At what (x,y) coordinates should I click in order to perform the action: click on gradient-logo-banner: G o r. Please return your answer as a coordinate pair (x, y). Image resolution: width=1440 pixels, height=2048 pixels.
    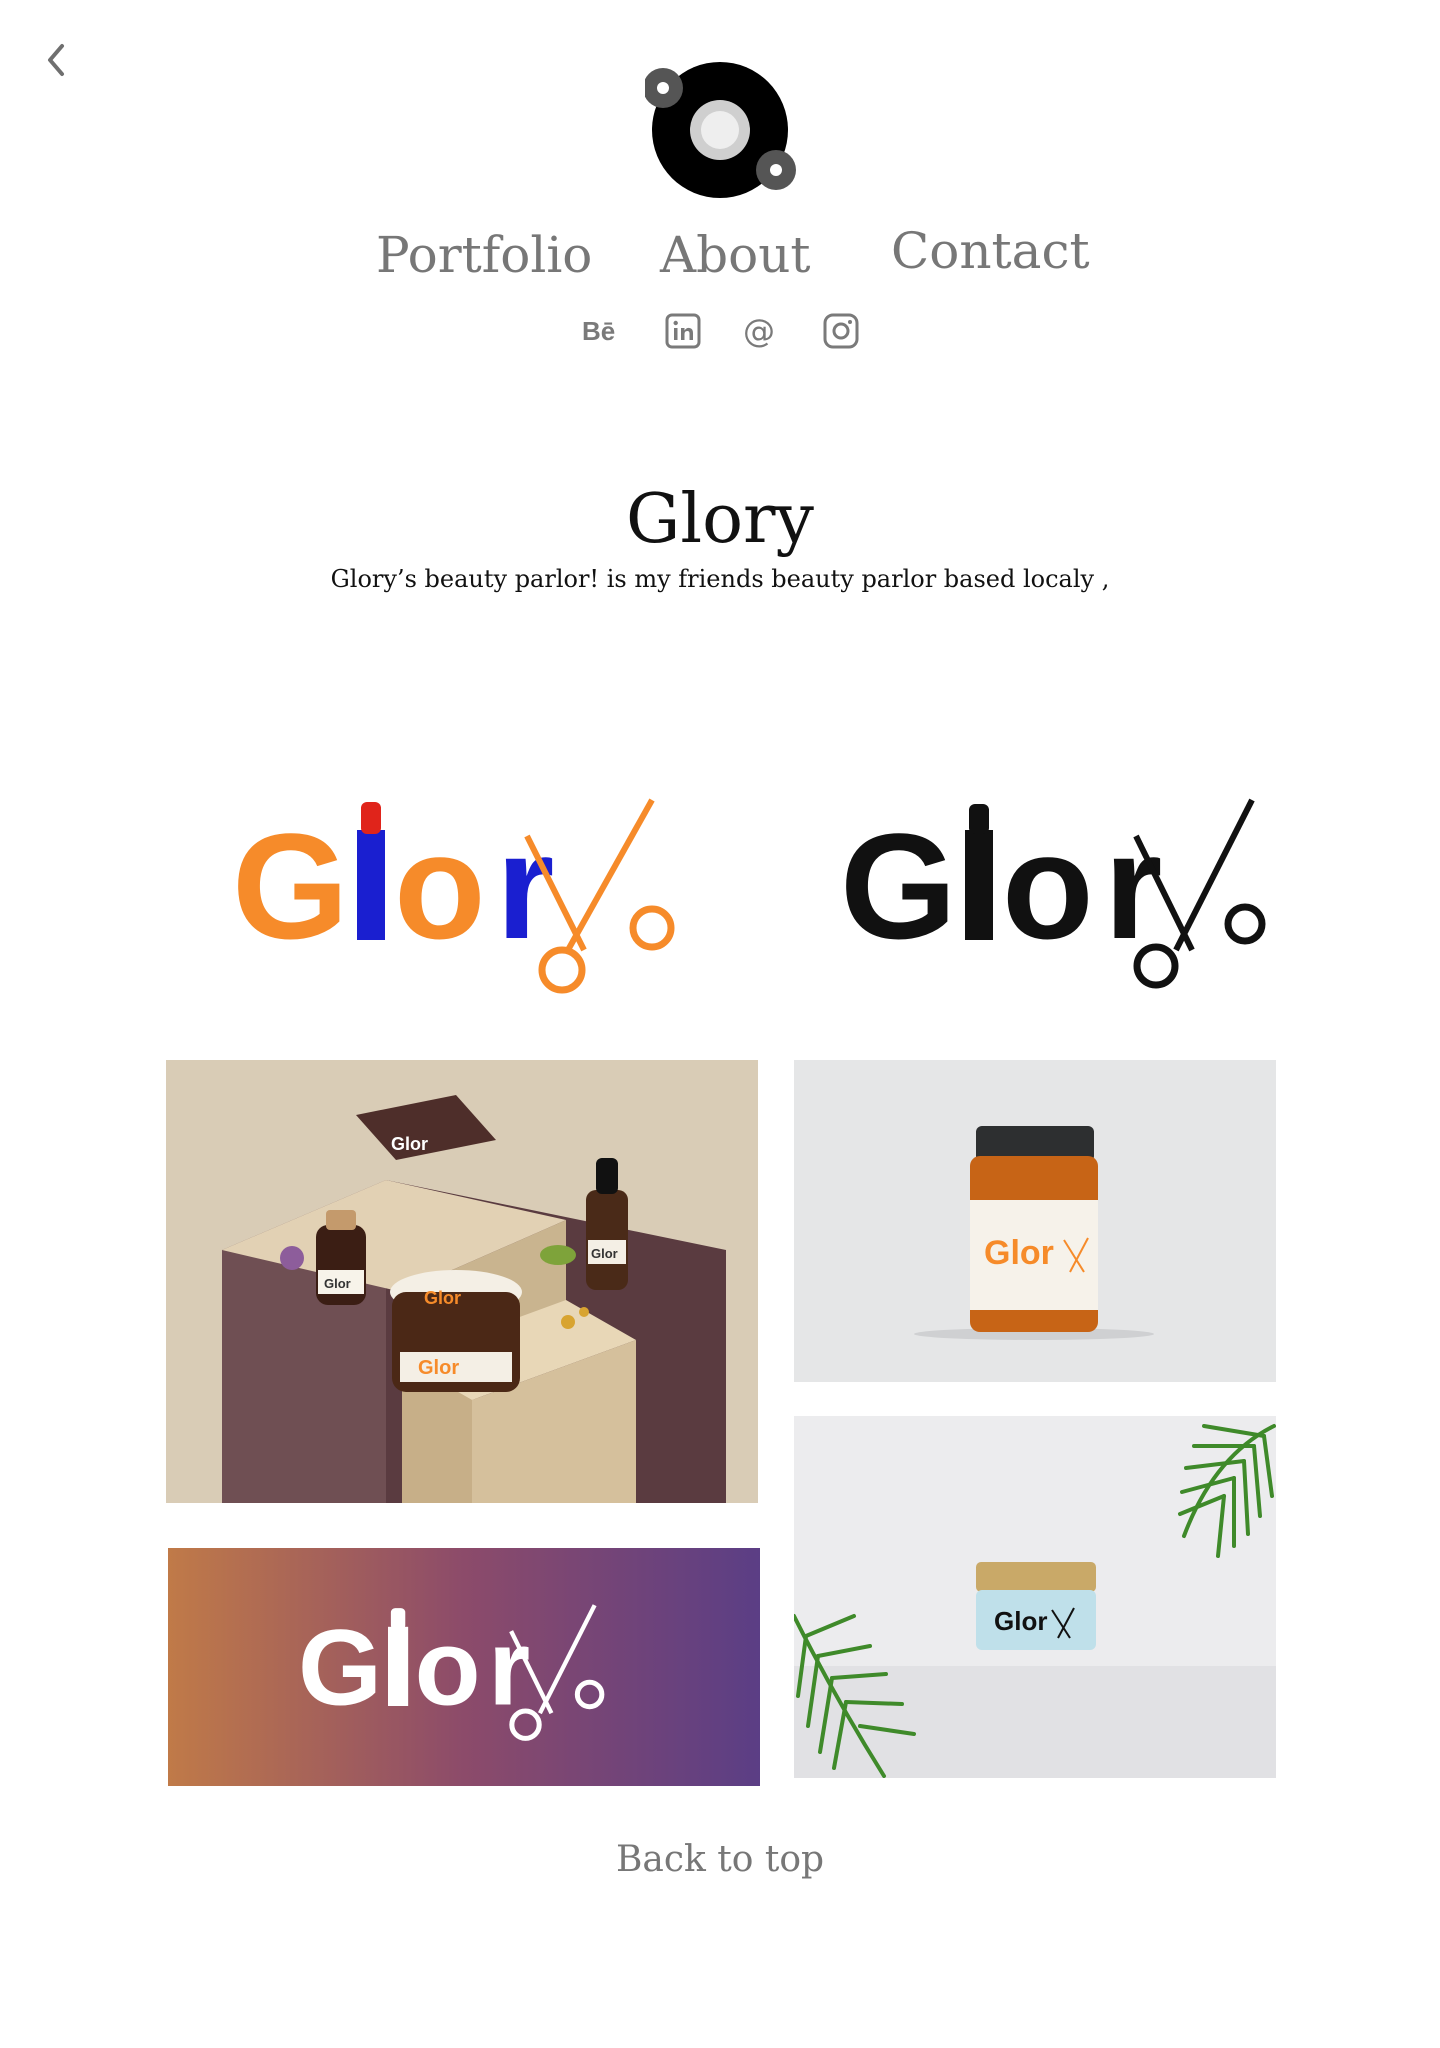
    Looking at the image, I should click on (464, 1667).